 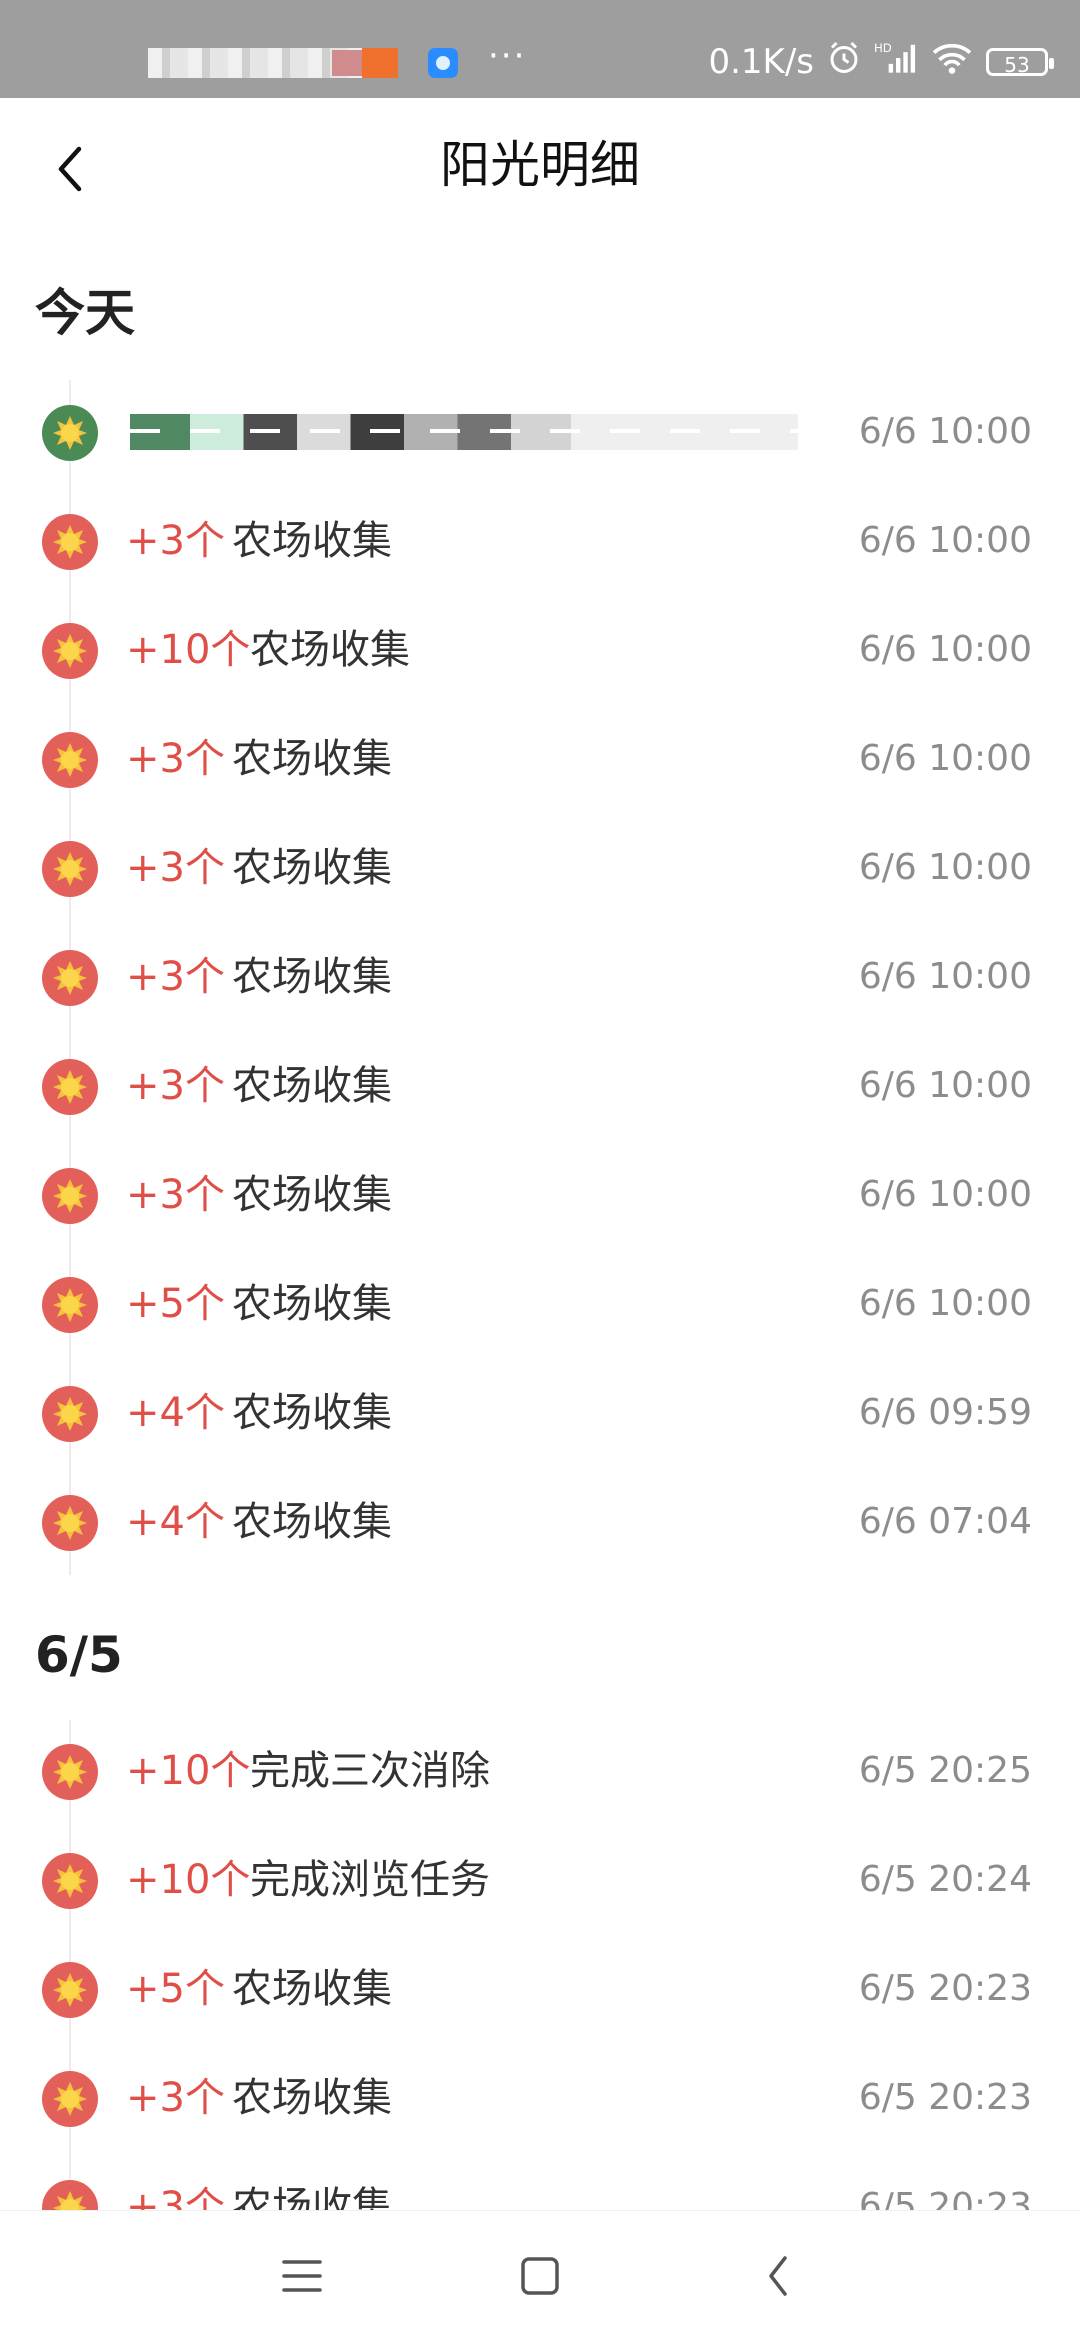 What do you see at coordinates (761, 62) in the screenshot?
I see `net-speed: 0.1K/s` at bounding box center [761, 62].